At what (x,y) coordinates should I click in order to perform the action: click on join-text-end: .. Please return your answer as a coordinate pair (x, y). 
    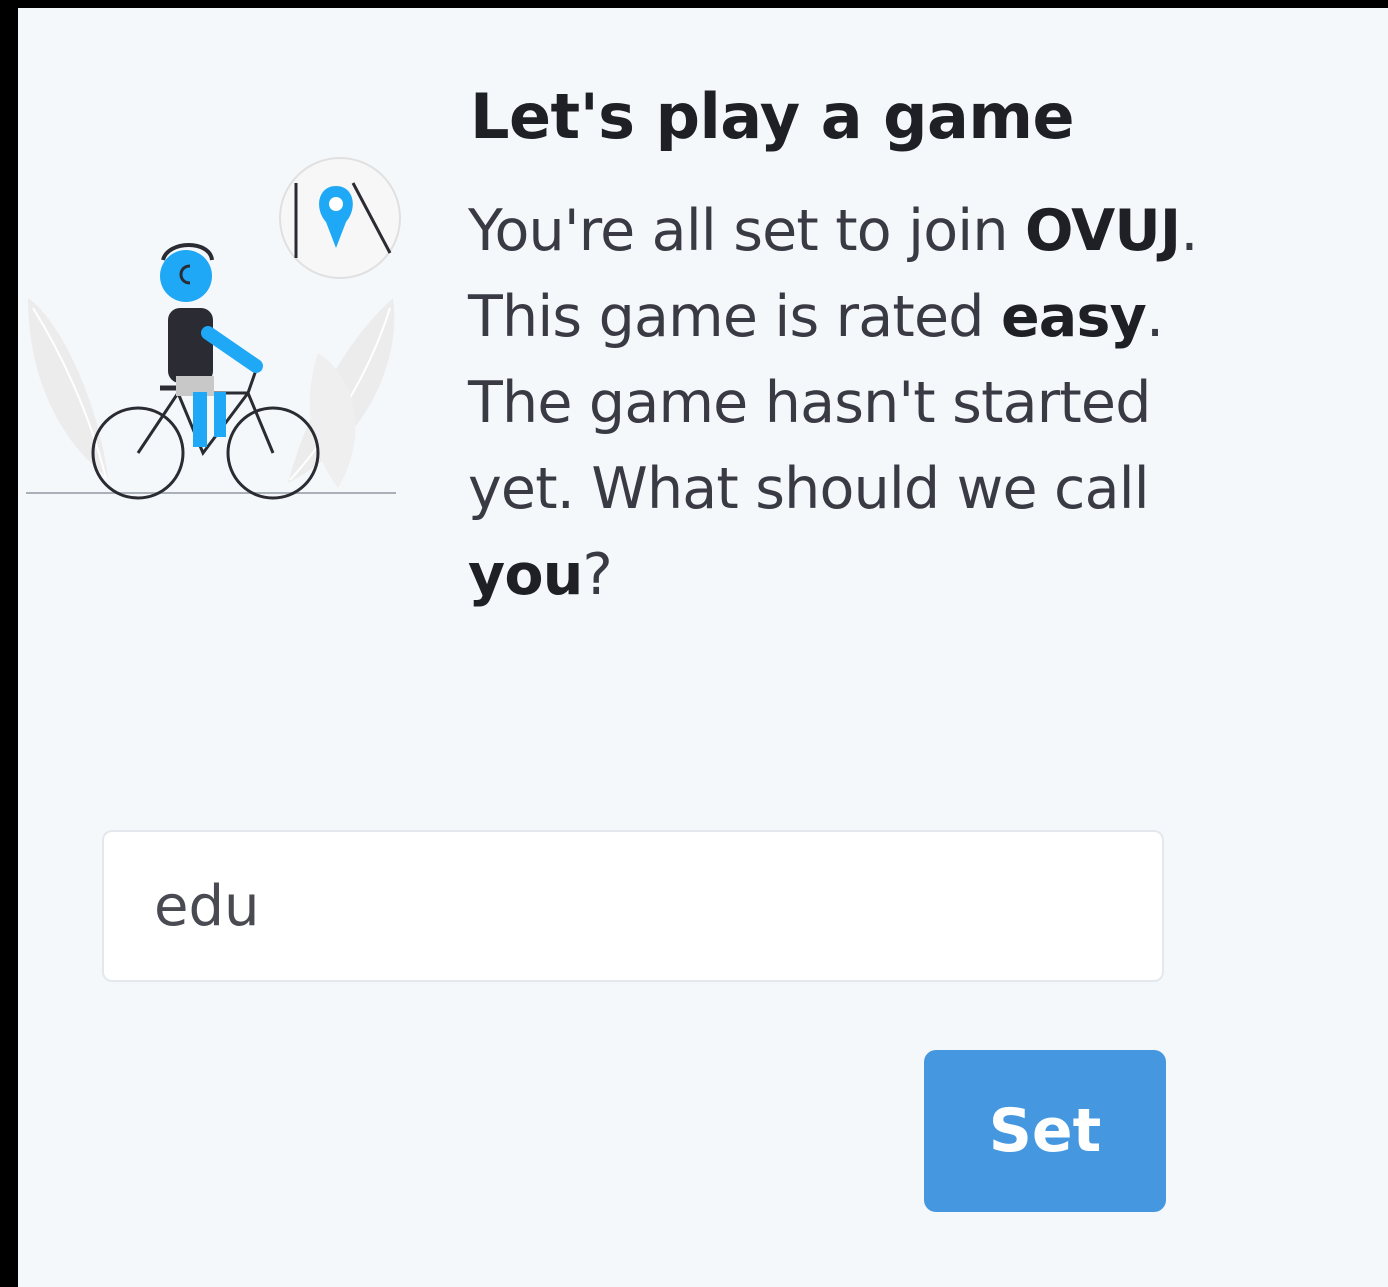
    Looking at the image, I should click on (1189, 231).